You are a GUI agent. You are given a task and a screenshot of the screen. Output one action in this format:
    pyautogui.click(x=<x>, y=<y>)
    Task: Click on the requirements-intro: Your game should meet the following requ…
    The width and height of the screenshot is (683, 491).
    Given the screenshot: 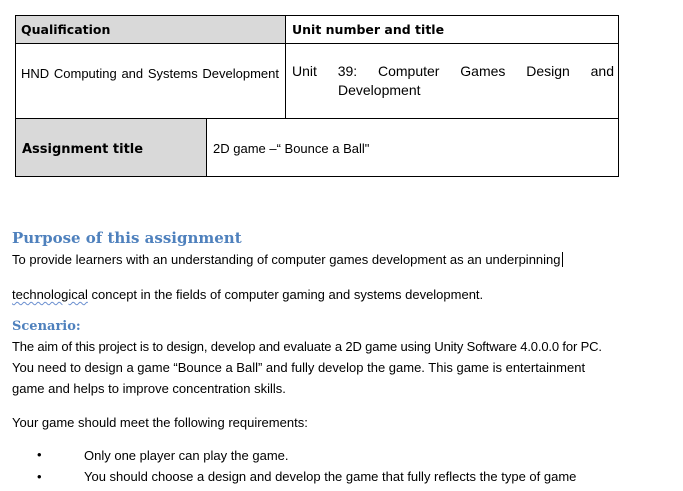 What is the action you would take?
    pyautogui.click(x=160, y=422)
    